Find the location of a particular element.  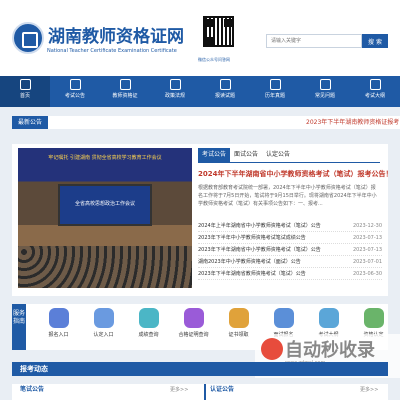

list-item-title: 2024年上半年湖南省中小学教师资格考试（笔试）公告 is located at coordinates (259, 226).